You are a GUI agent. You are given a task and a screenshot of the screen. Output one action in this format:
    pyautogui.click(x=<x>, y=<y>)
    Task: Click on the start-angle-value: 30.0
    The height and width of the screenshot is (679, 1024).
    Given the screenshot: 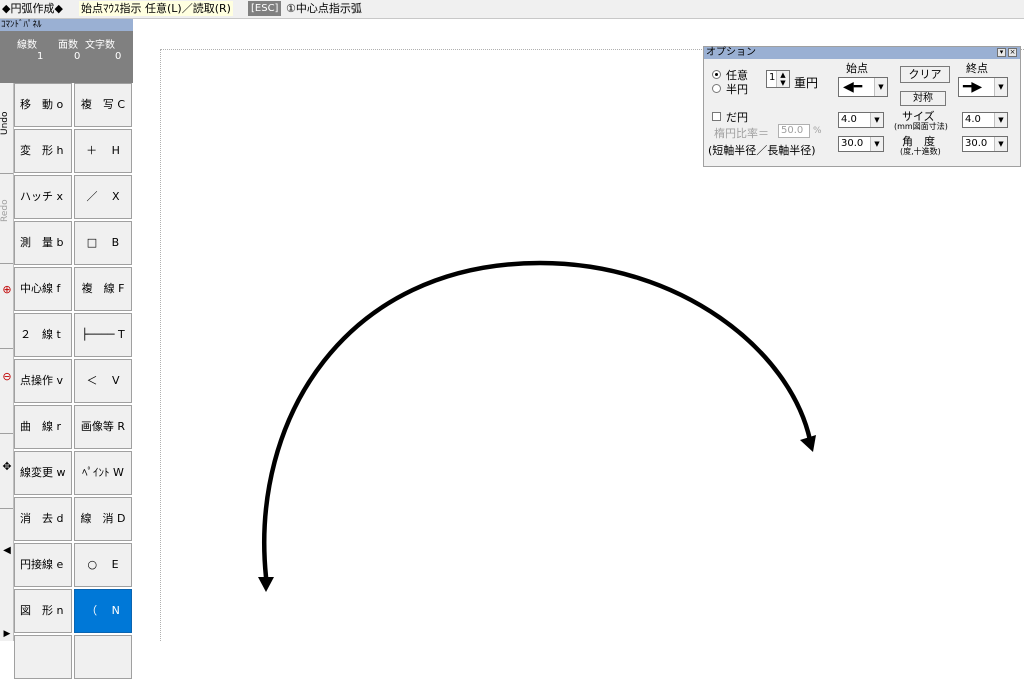 What is the action you would take?
    pyautogui.click(x=852, y=143)
    